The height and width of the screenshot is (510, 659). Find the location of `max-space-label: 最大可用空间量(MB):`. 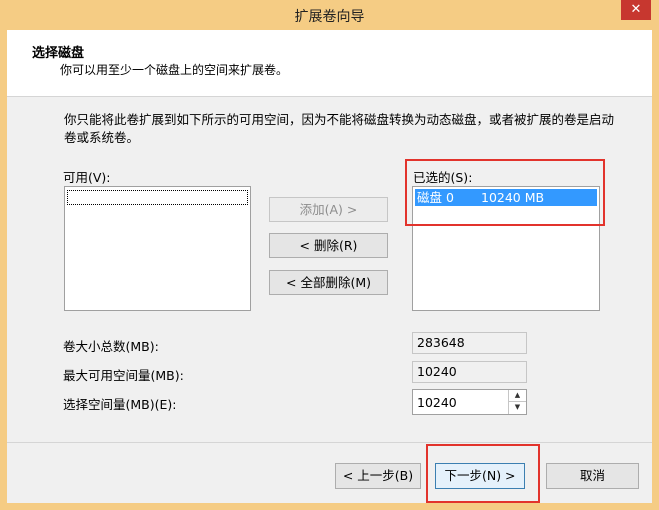

max-space-label: 最大可用空间量(MB): is located at coordinates (123, 375).